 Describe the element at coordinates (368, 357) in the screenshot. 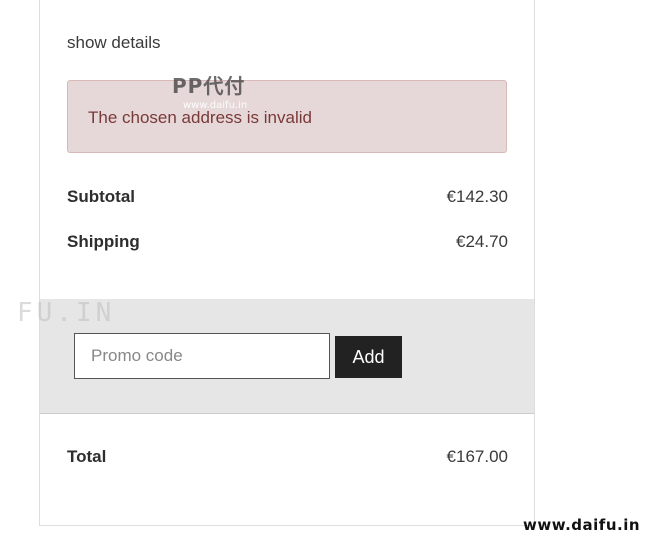

I see `add-promo-button: Add` at that location.